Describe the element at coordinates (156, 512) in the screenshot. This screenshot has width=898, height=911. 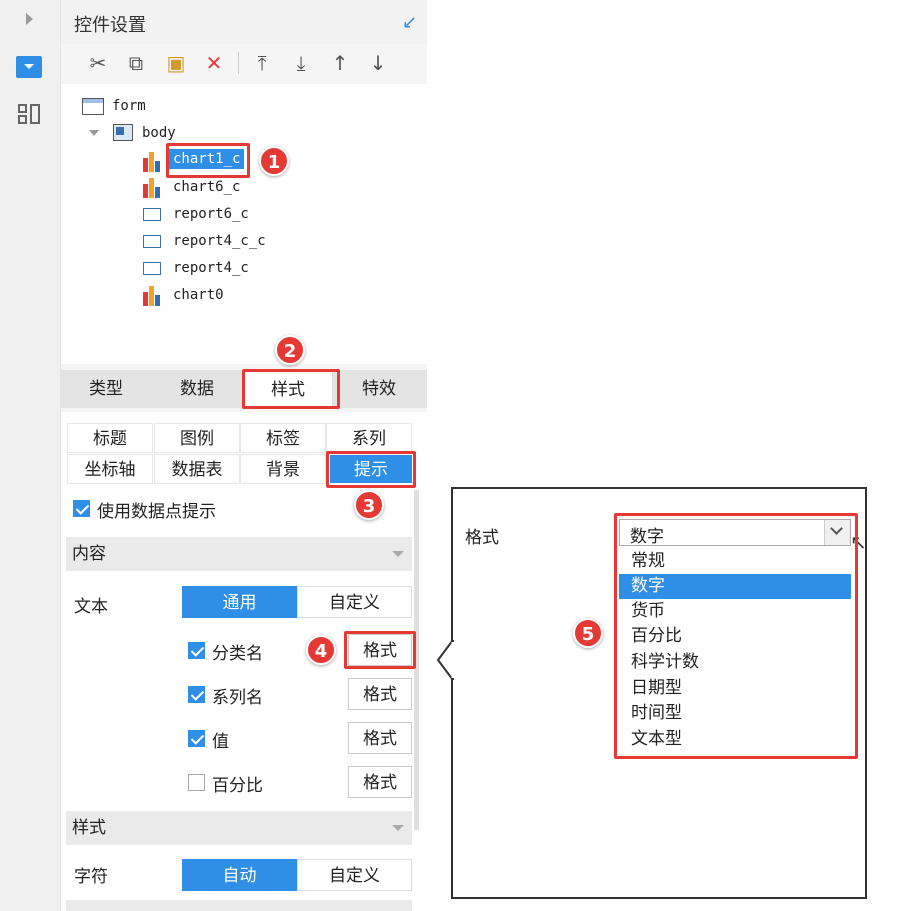
I see `use-tooltip-label: 使用数据点提示` at that location.